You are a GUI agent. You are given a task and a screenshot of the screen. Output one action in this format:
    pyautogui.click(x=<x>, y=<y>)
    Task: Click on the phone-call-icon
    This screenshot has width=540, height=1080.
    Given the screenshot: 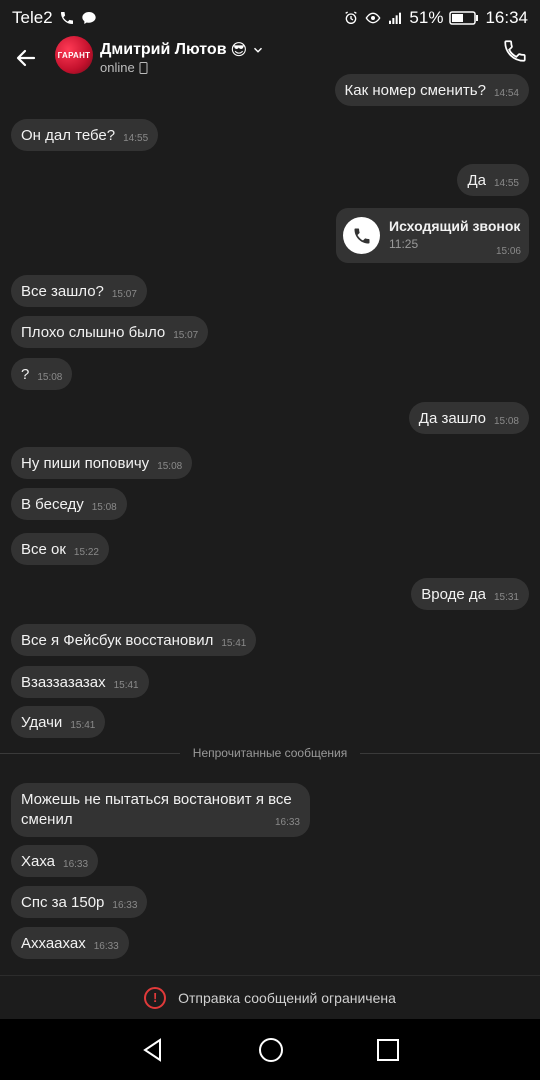 What is the action you would take?
    pyautogui.click(x=515, y=51)
    